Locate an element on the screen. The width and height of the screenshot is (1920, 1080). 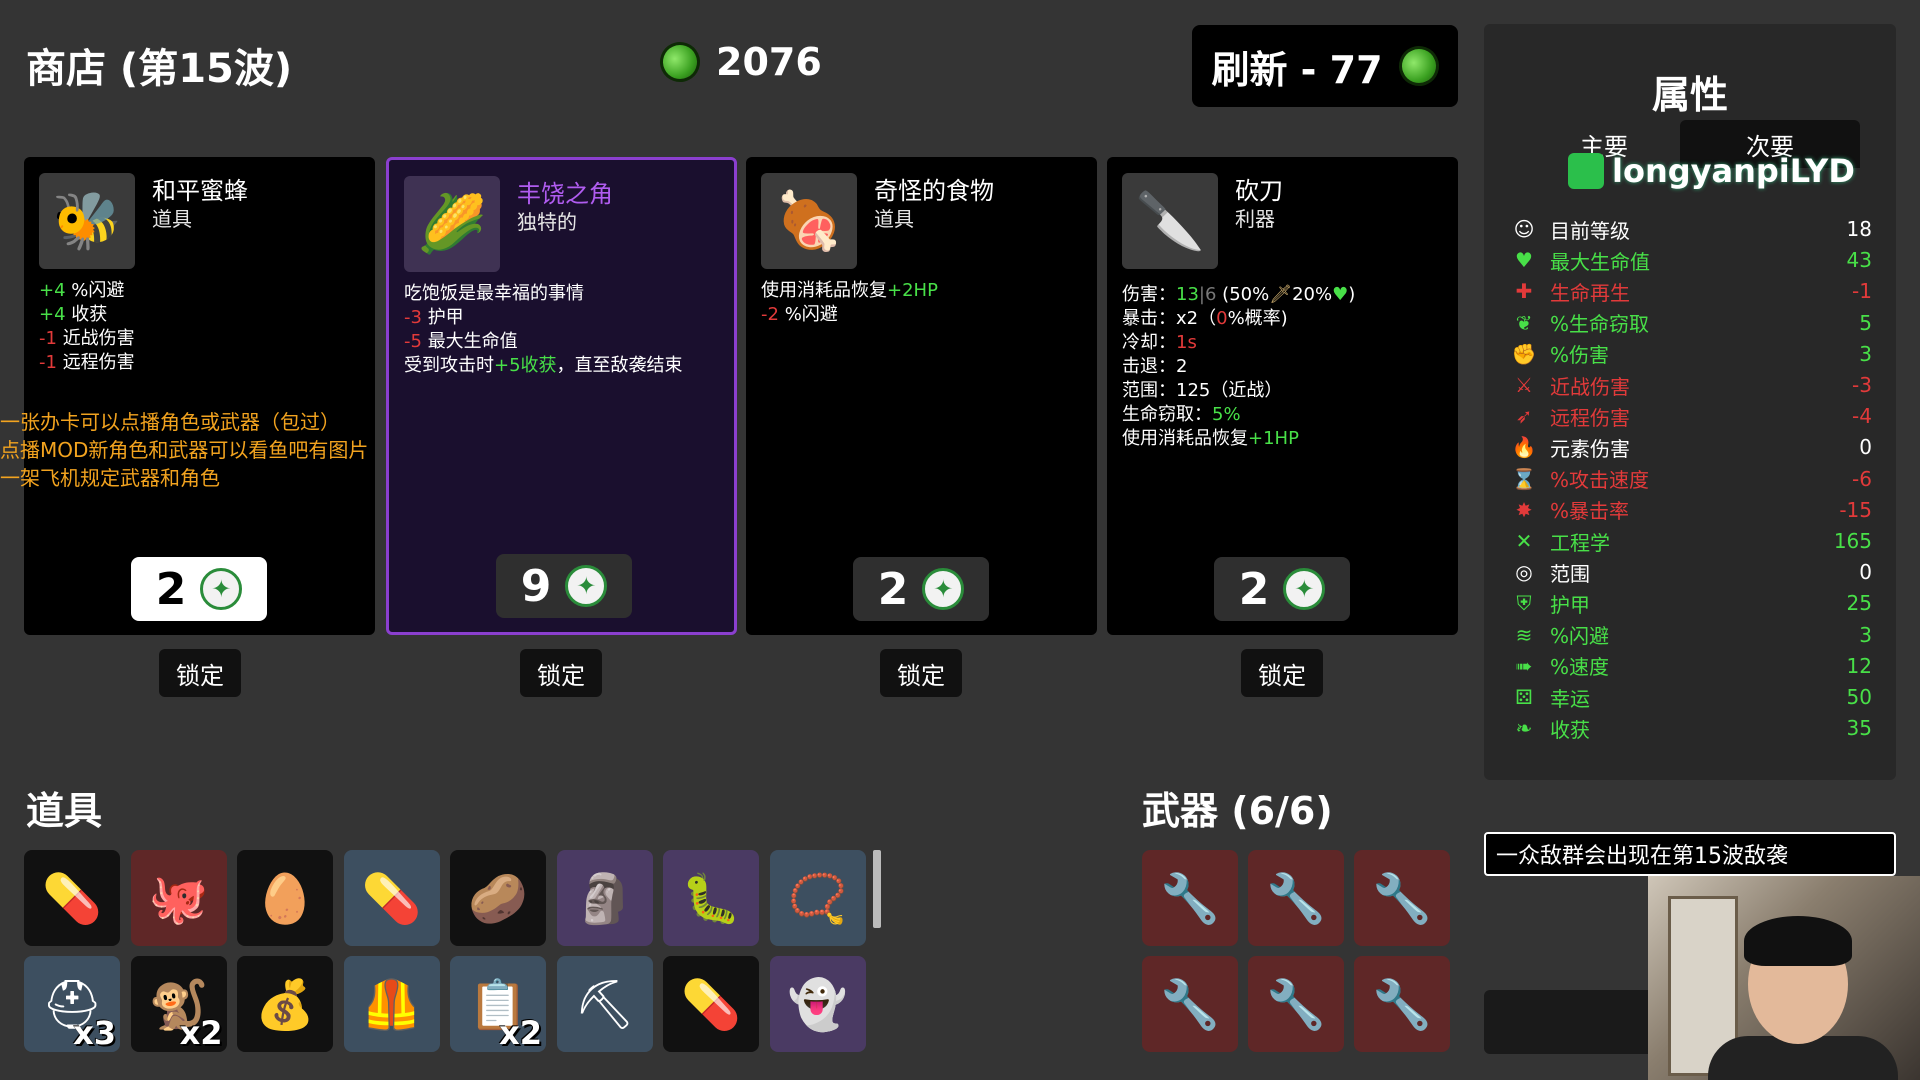
stat-row: ◎ 范围 0 is located at coordinates (1690, 572).